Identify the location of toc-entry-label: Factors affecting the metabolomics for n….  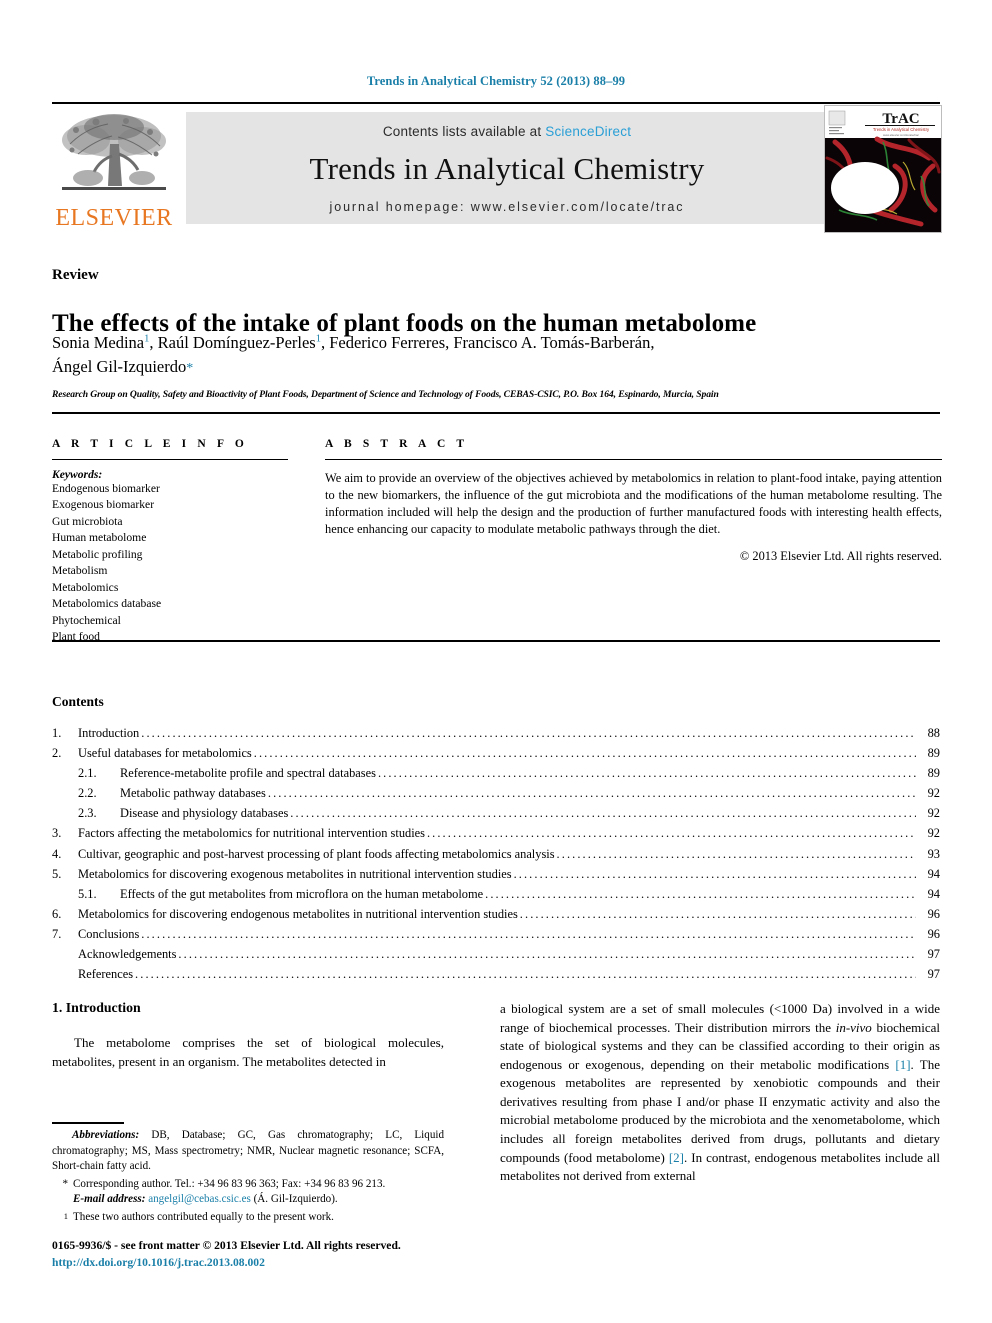
(251, 833).